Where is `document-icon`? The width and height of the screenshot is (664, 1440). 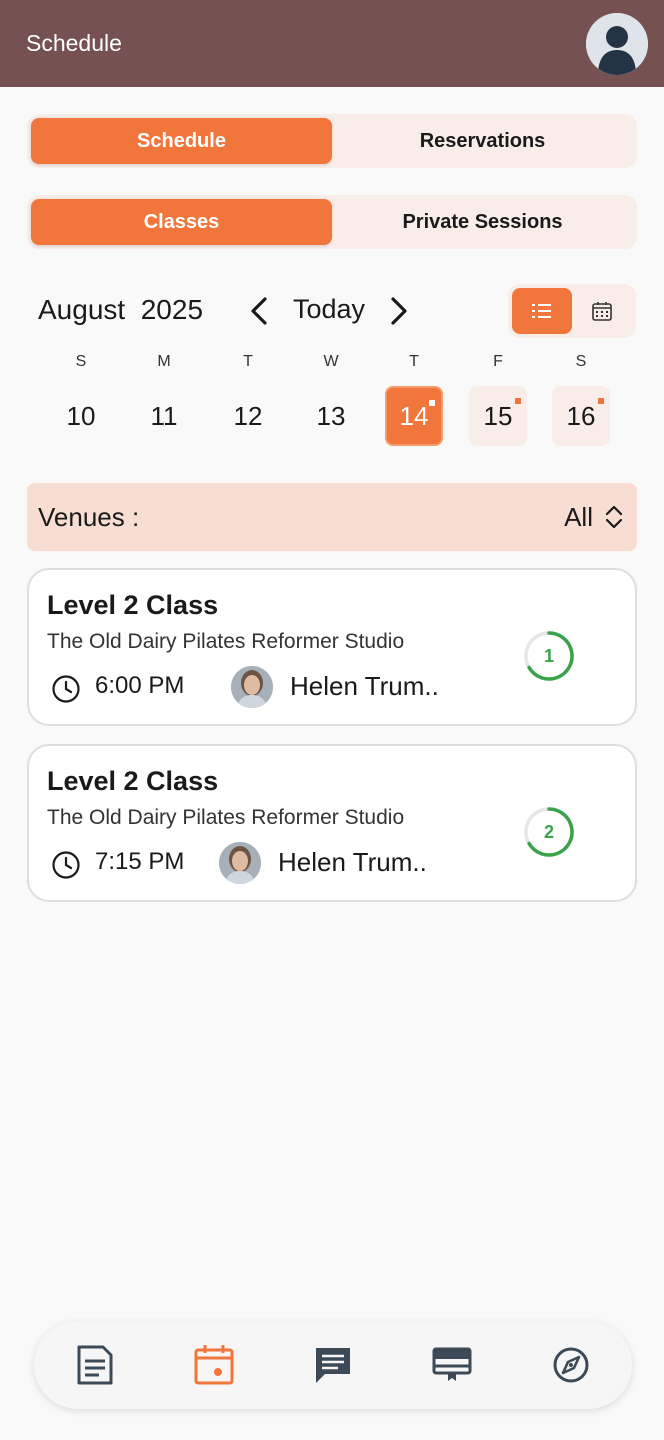
document-icon is located at coordinates (95, 1365).